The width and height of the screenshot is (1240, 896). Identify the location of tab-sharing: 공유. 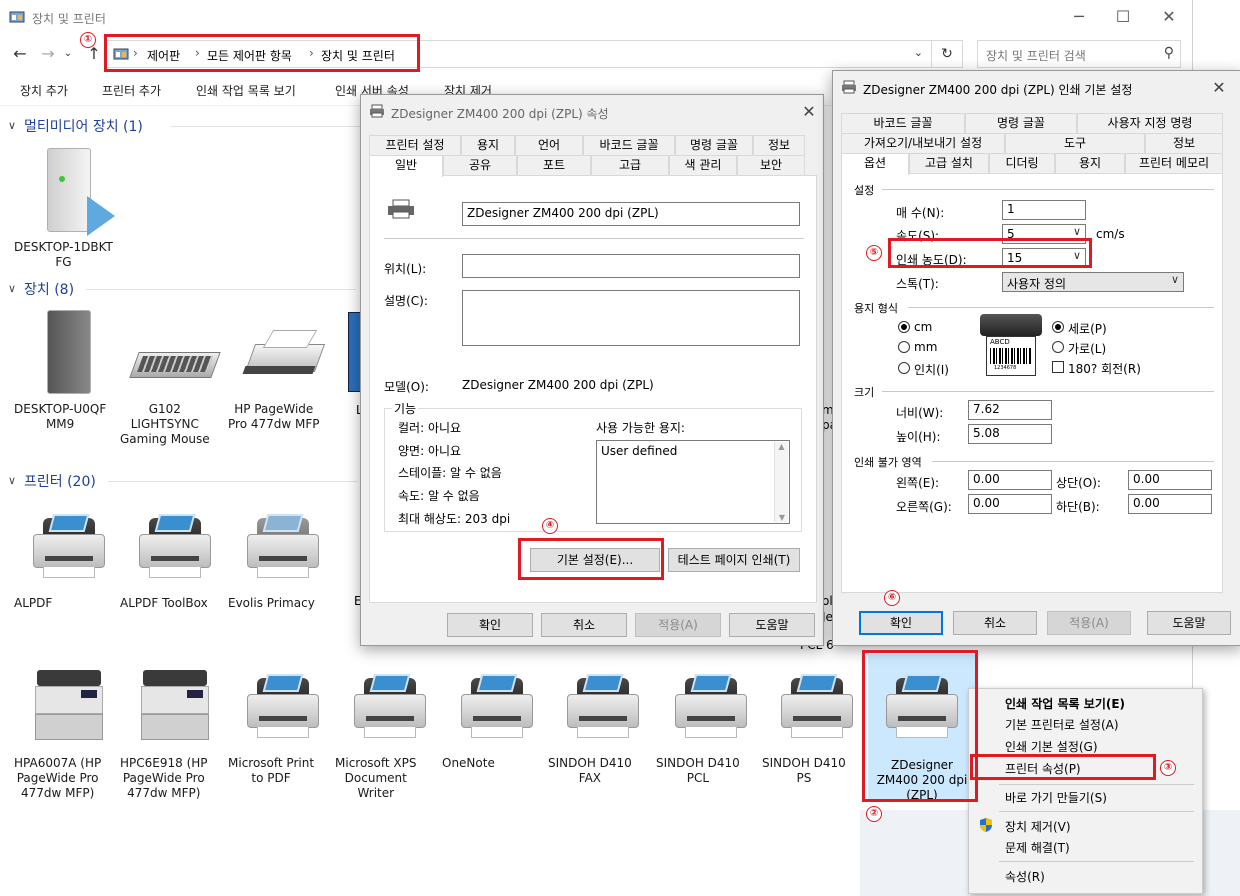
(480, 165).